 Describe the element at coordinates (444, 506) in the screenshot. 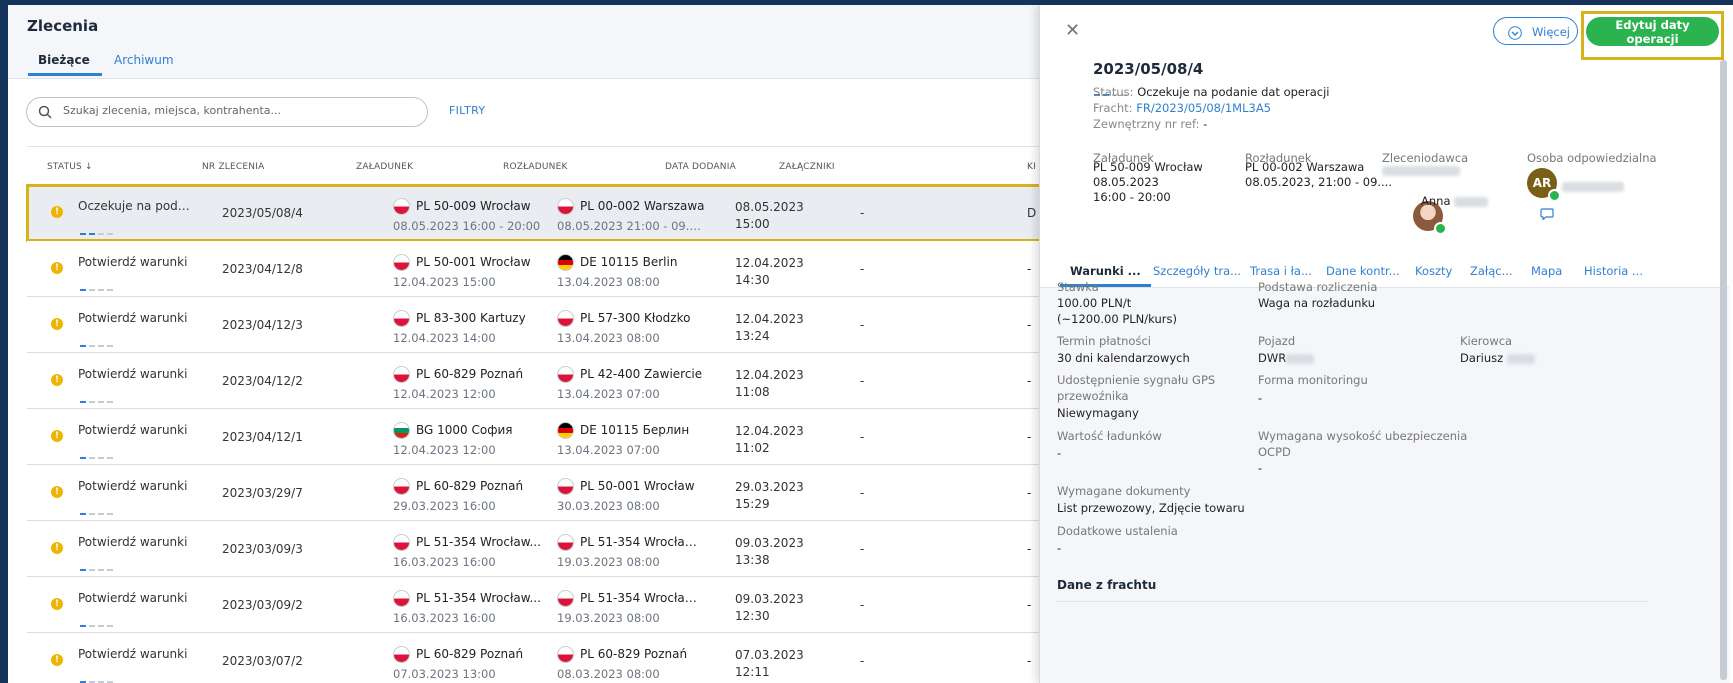

I see `row-loading-time: 29.03.2023 16:00` at that location.